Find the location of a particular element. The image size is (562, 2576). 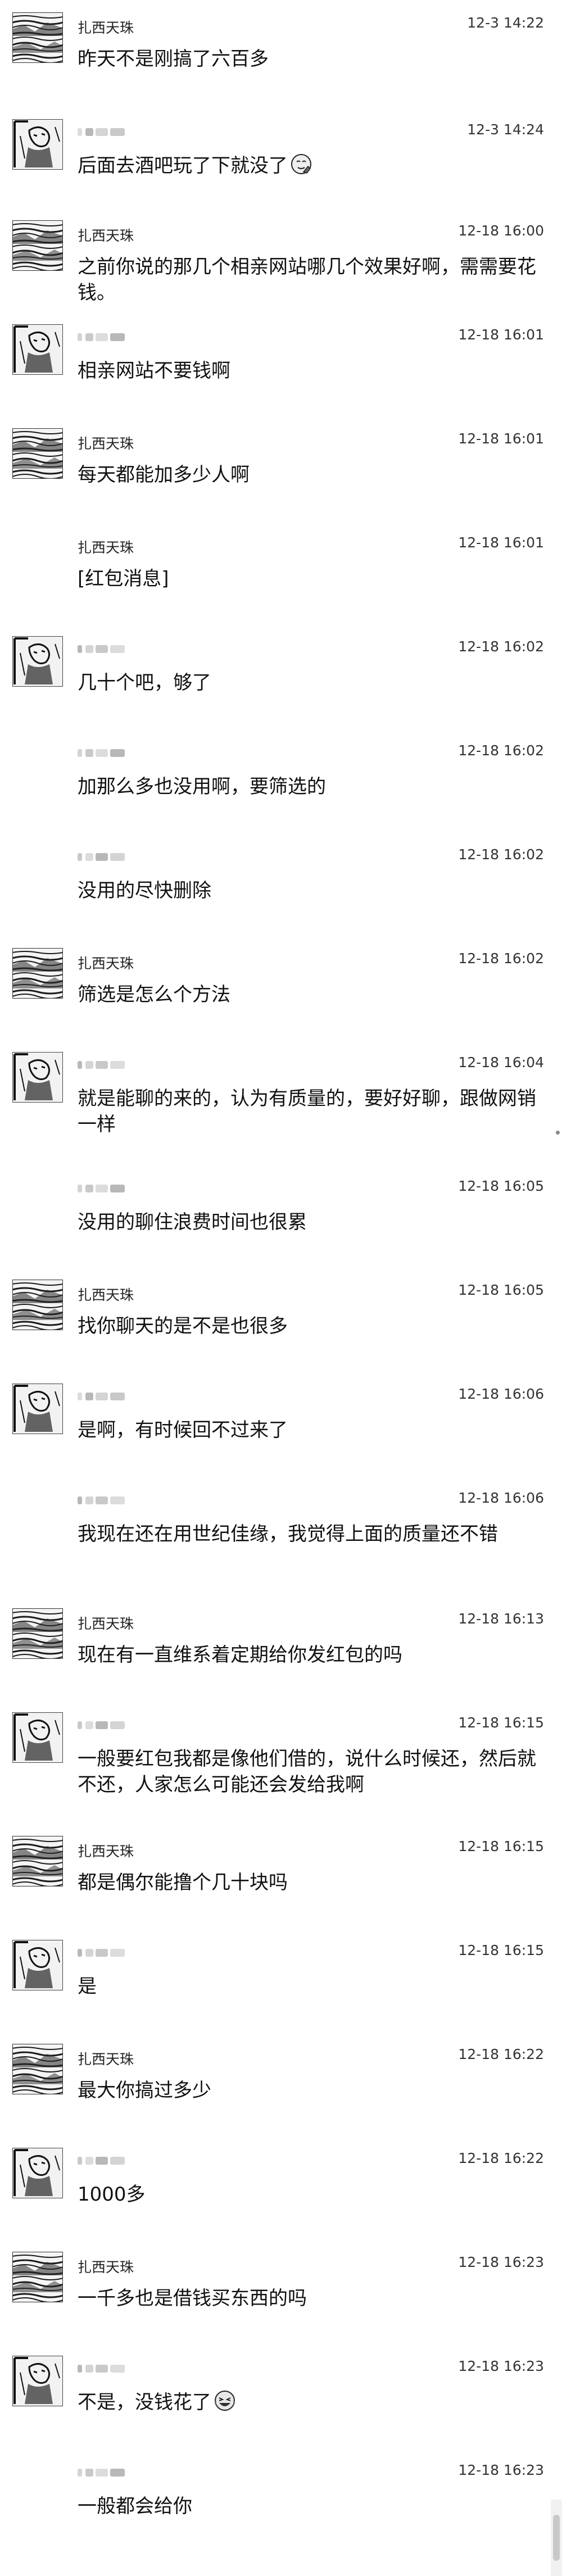

message-timestamp: 12-18 16:01 is located at coordinates (501, 438).